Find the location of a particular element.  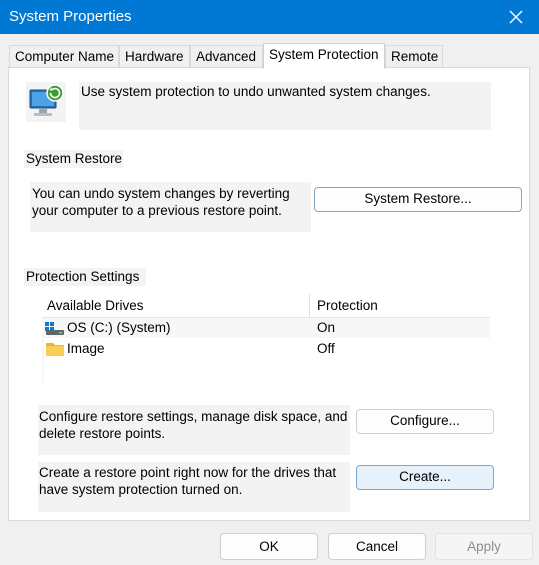

tab-label: Advanced is located at coordinates (226, 56).